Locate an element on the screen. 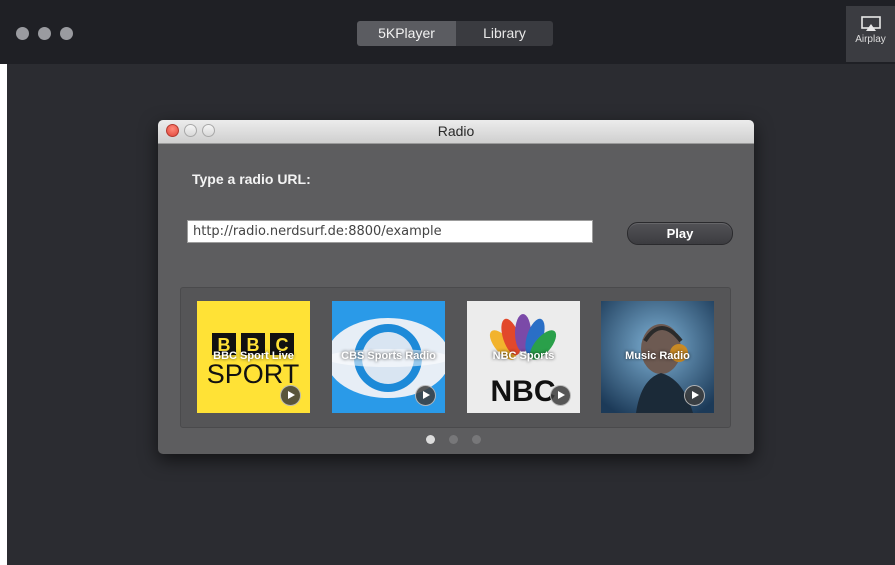 The height and width of the screenshot is (565, 895). minimize-window-button is located at coordinates (44, 33).